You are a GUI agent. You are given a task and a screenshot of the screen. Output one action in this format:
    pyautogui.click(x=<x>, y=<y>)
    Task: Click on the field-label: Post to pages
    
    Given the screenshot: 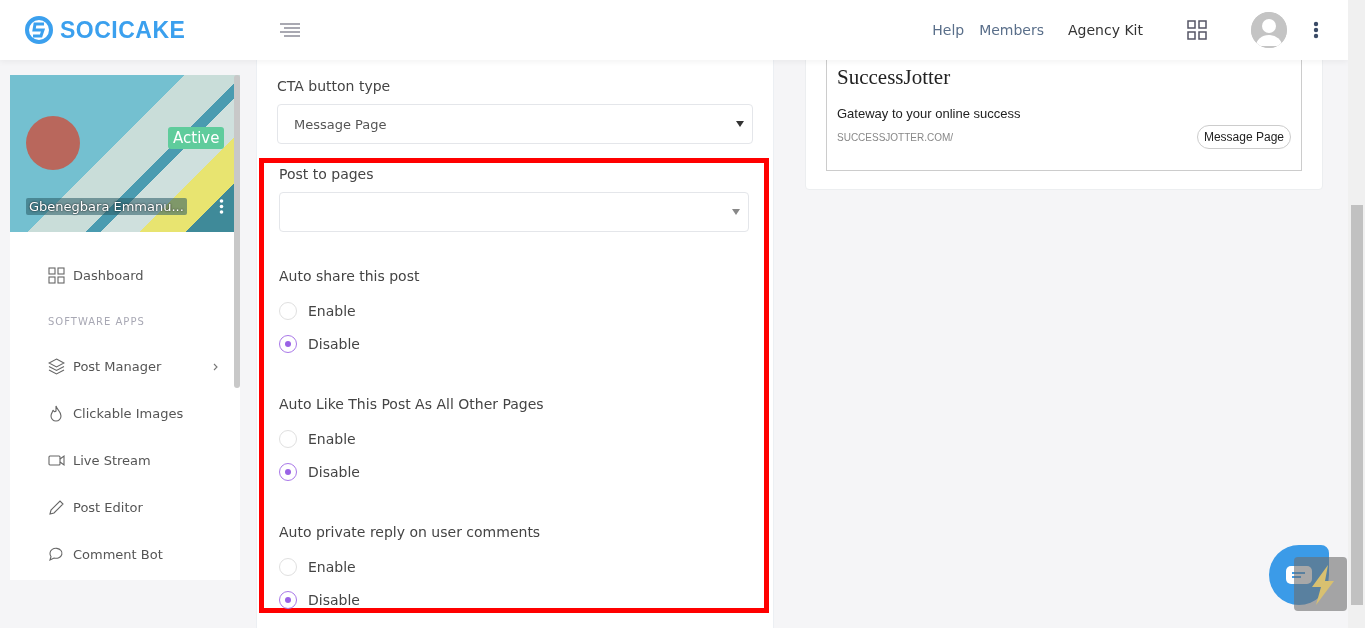 What is the action you would take?
    pyautogui.click(x=327, y=174)
    